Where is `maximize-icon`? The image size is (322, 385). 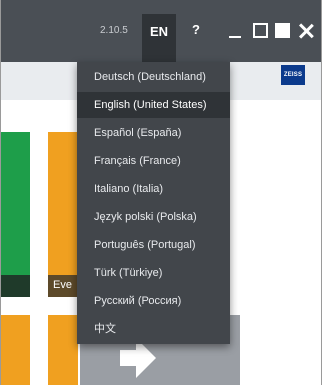
maximize-icon is located at coordinates (283, 31).